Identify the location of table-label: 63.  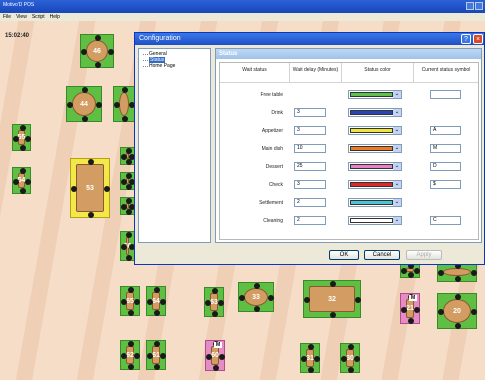
(214, 302).